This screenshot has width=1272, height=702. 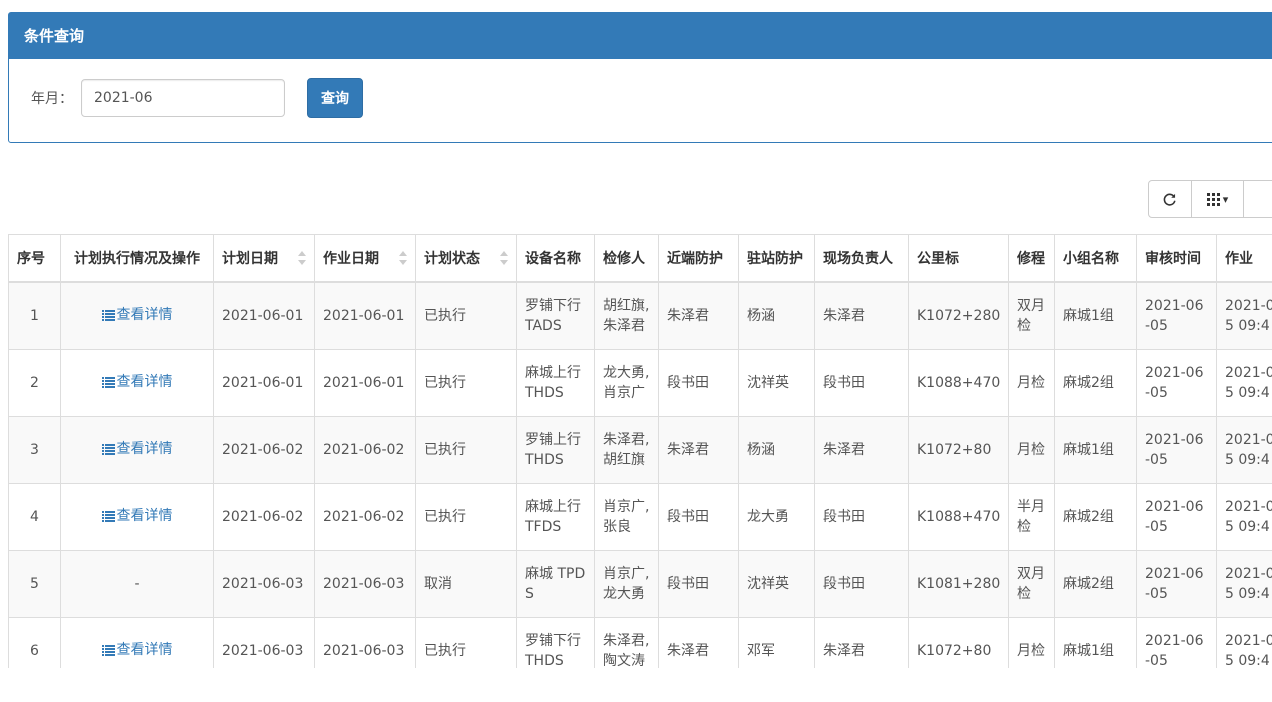 What do you see at coordinates (250, 259) in the screenshot?
I see `column-header-label: 计划日期` at bounding box center [250, 259].